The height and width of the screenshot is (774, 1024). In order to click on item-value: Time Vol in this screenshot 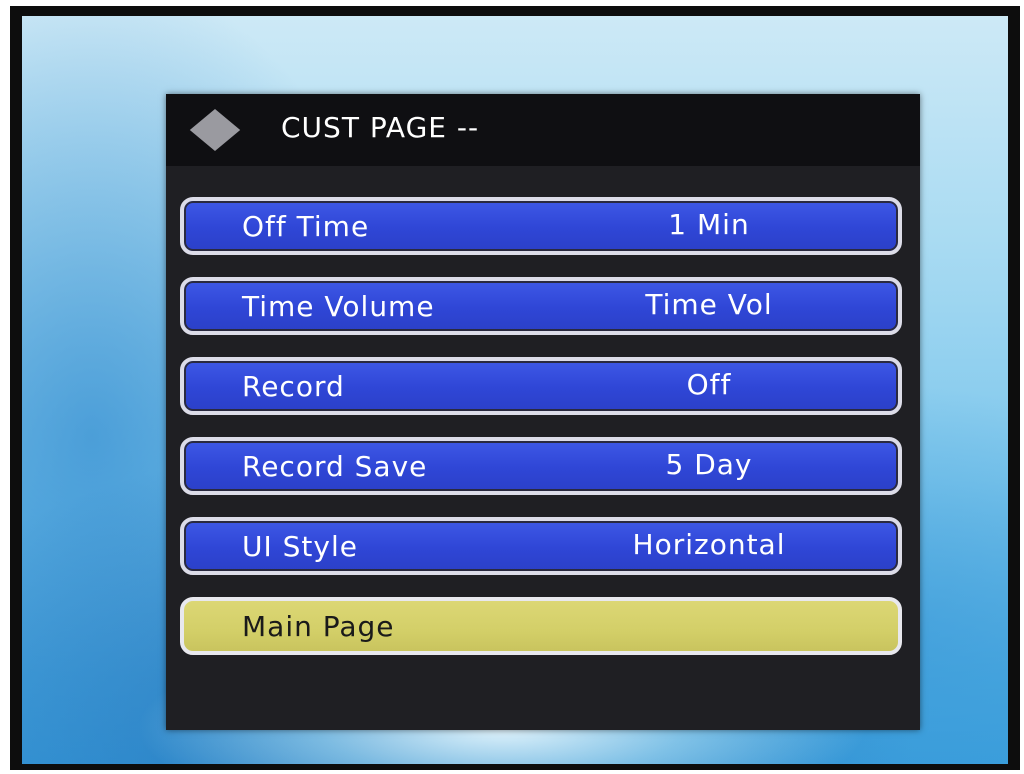, I will do `click(709, 304)`.